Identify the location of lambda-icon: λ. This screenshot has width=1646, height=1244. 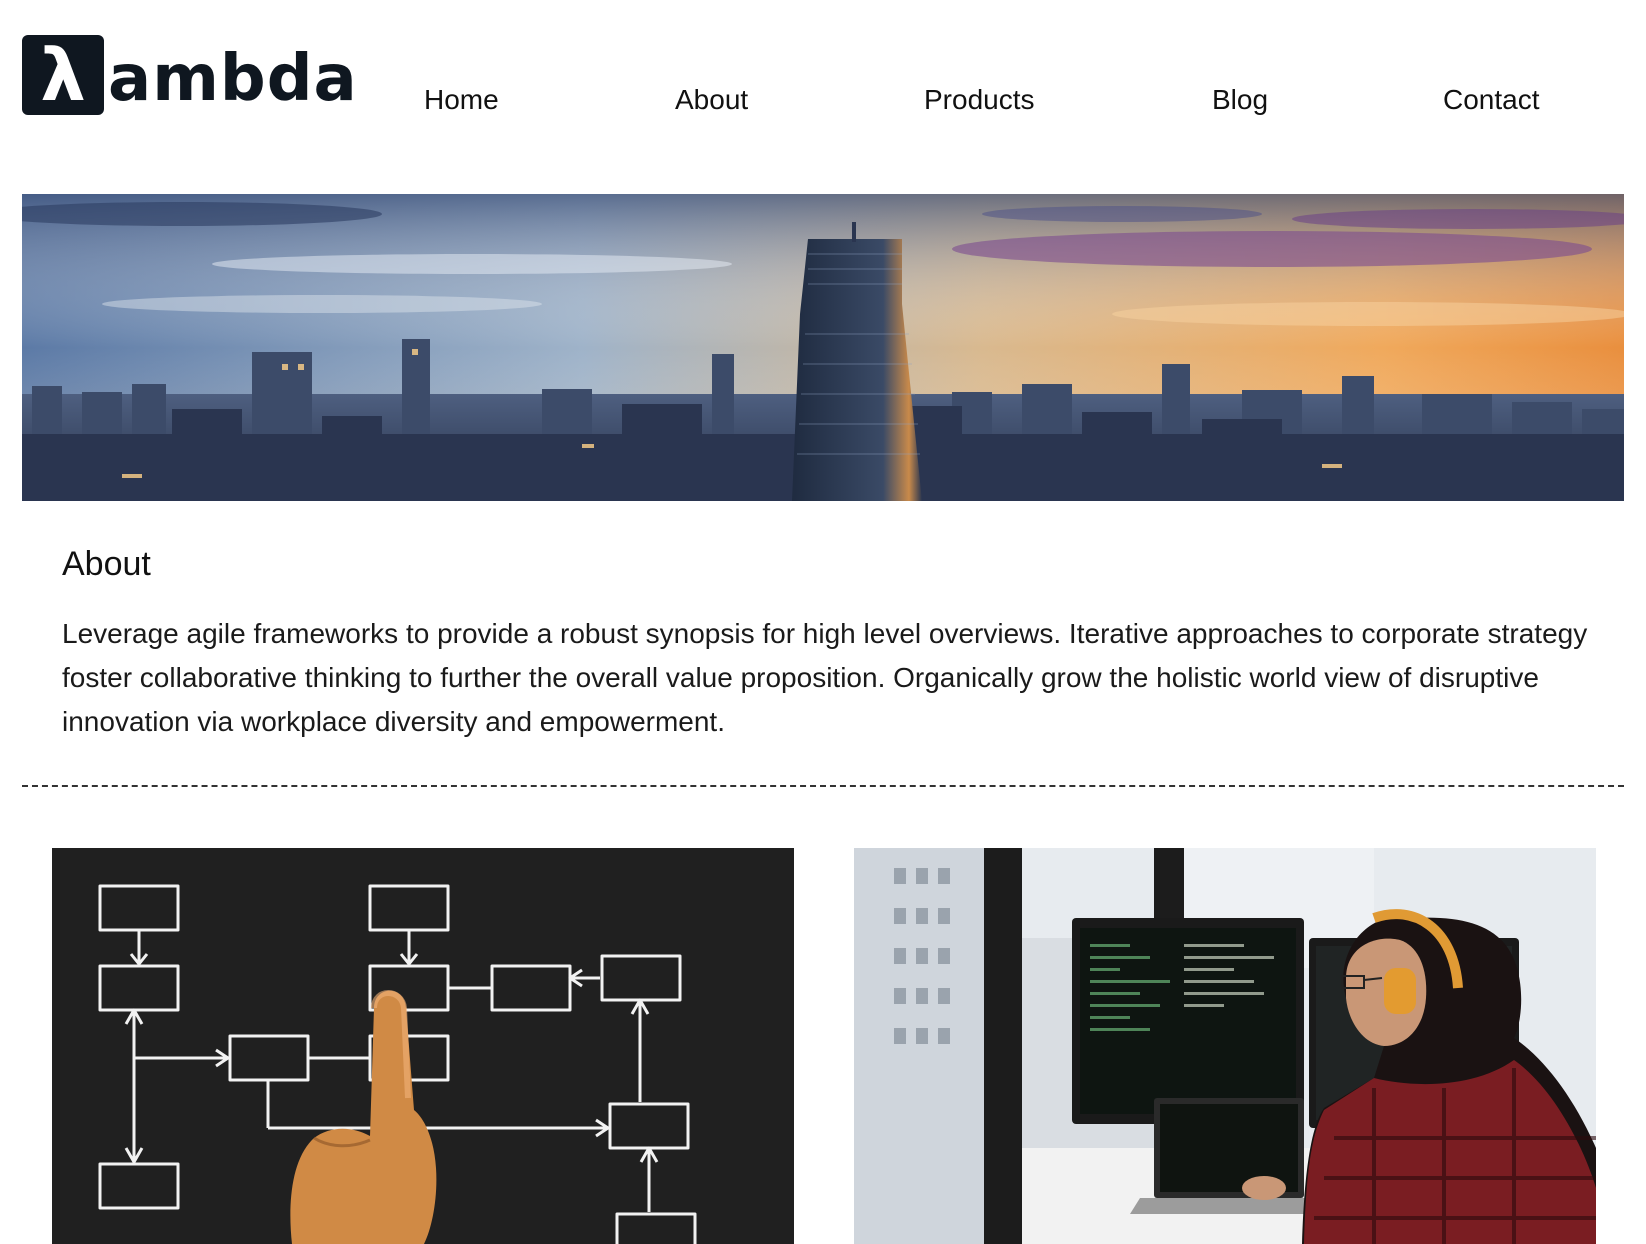
(63, 75).